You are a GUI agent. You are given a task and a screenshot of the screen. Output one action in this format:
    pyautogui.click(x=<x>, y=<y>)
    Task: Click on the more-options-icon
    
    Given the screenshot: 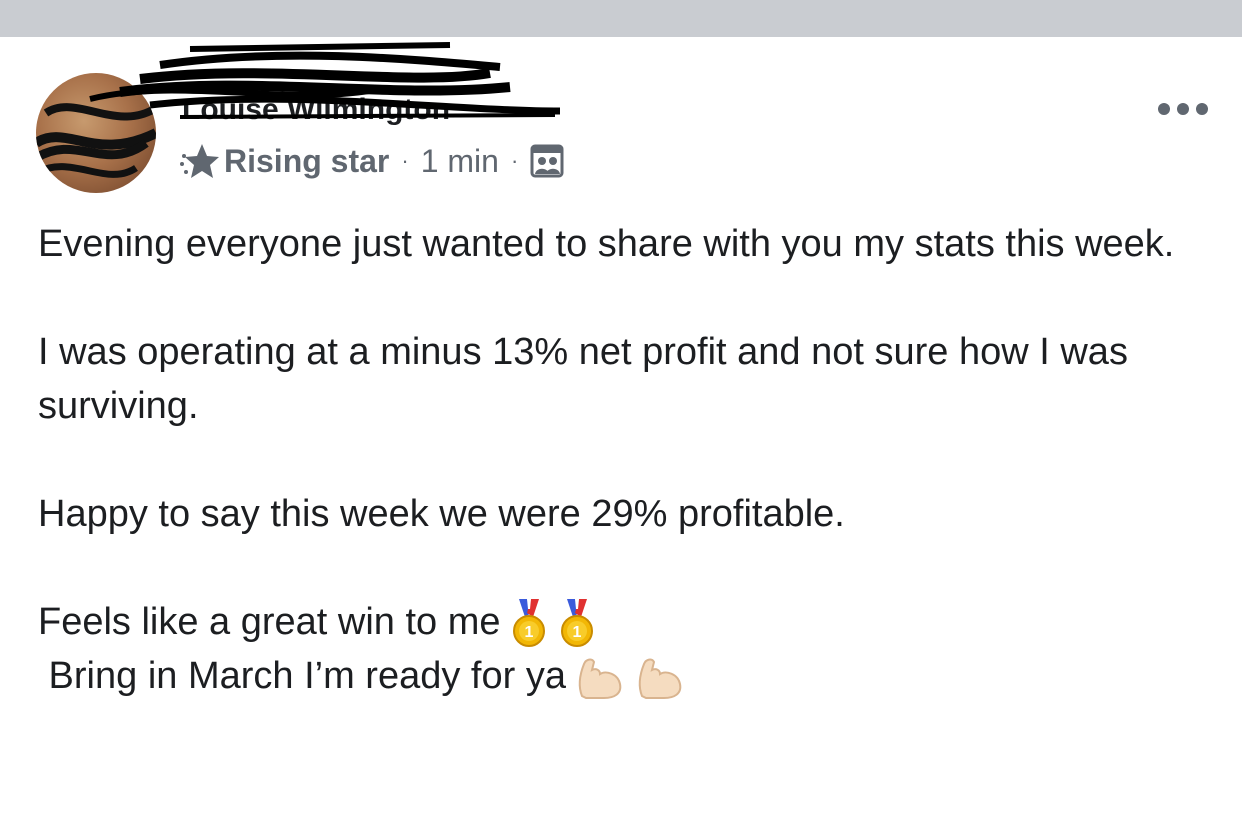 What is the action you would take?
    pyautogui.click(x=1164, y=109)
    